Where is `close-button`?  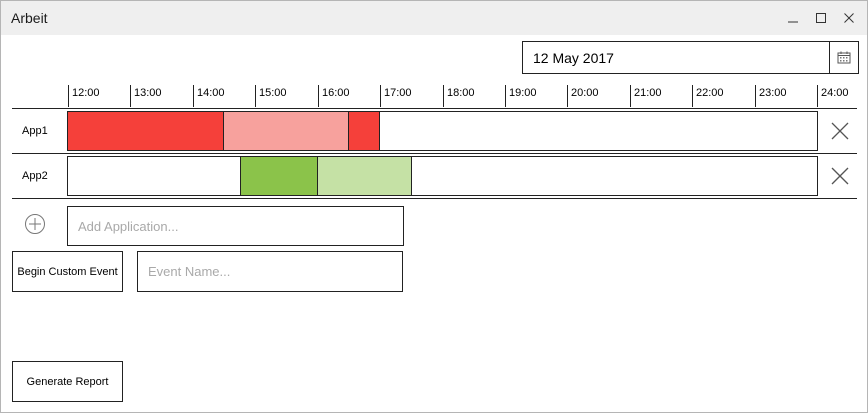 close-button is located at coordinates (849, 18).